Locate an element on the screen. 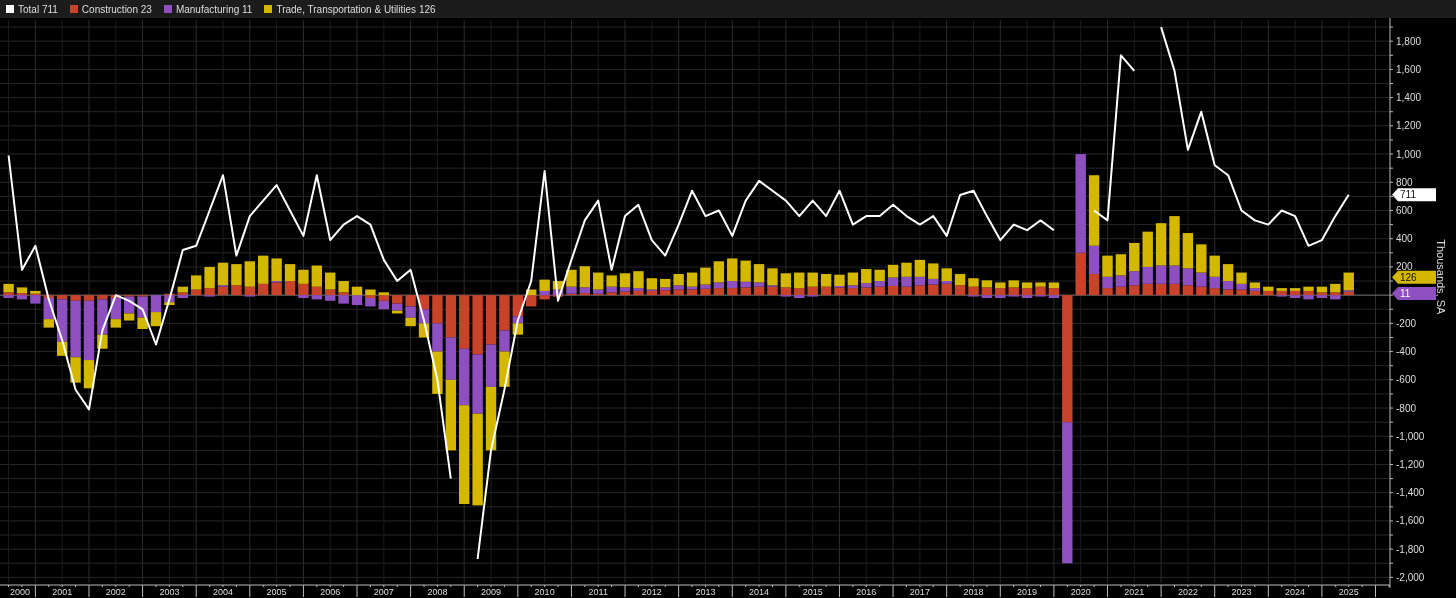 Image resolution: width=1456 pixels, height=598 pixels. axis-label: 2015 is located at coordinates (812, 592).